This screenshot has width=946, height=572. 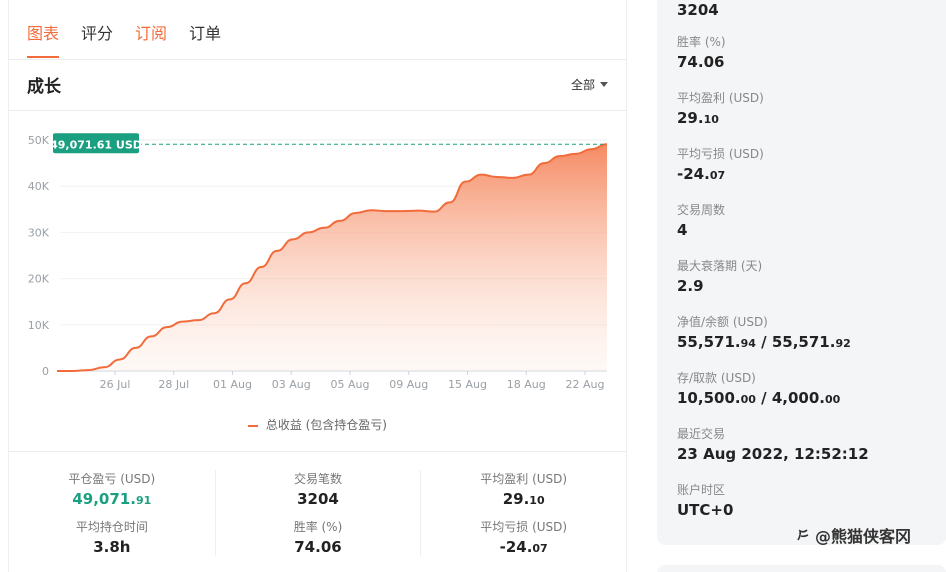 I want to click on x-tick-label: 03 Aug, so click(x=291, y=384).